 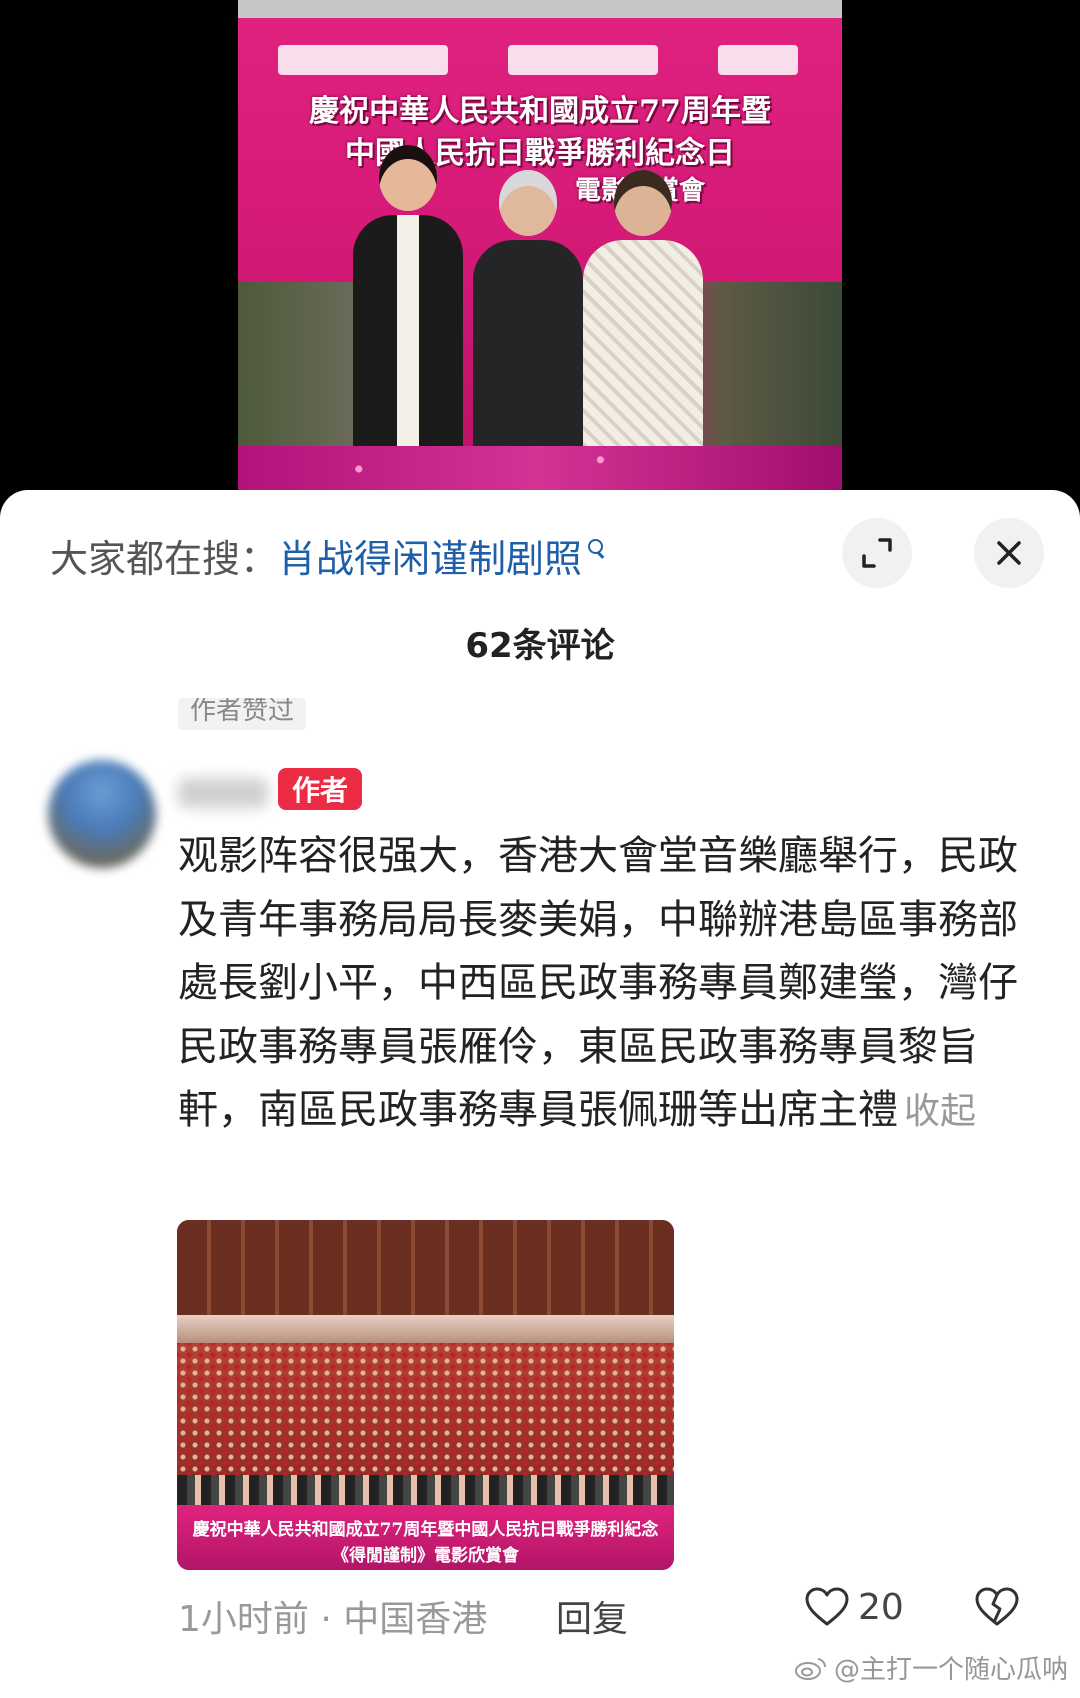 I want to click on image-banner-line-1: 慶祝中華人民共和國成立77周年暨中國人民抗日戰爭勝利紀念, so click(x=425, y=1530).